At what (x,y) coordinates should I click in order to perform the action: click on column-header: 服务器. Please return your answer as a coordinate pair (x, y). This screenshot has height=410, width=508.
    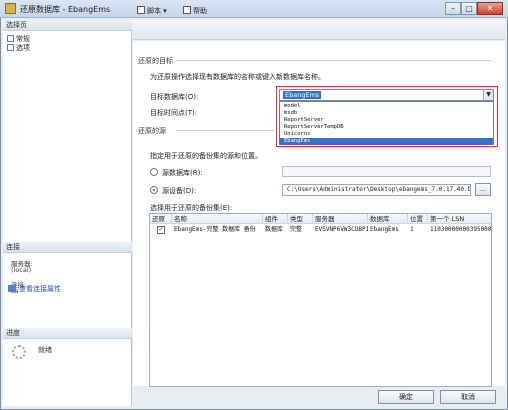
    Looking at the image, I should click on (340, 219).